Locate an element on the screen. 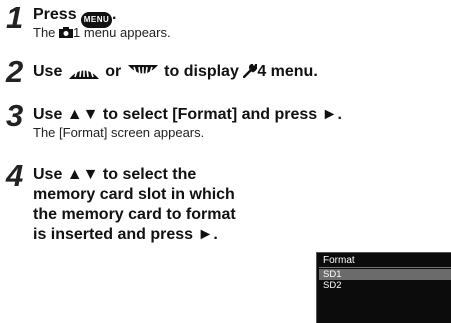 The image size is (451, 323). step-number: 1 is located at coordinates (15, 17).